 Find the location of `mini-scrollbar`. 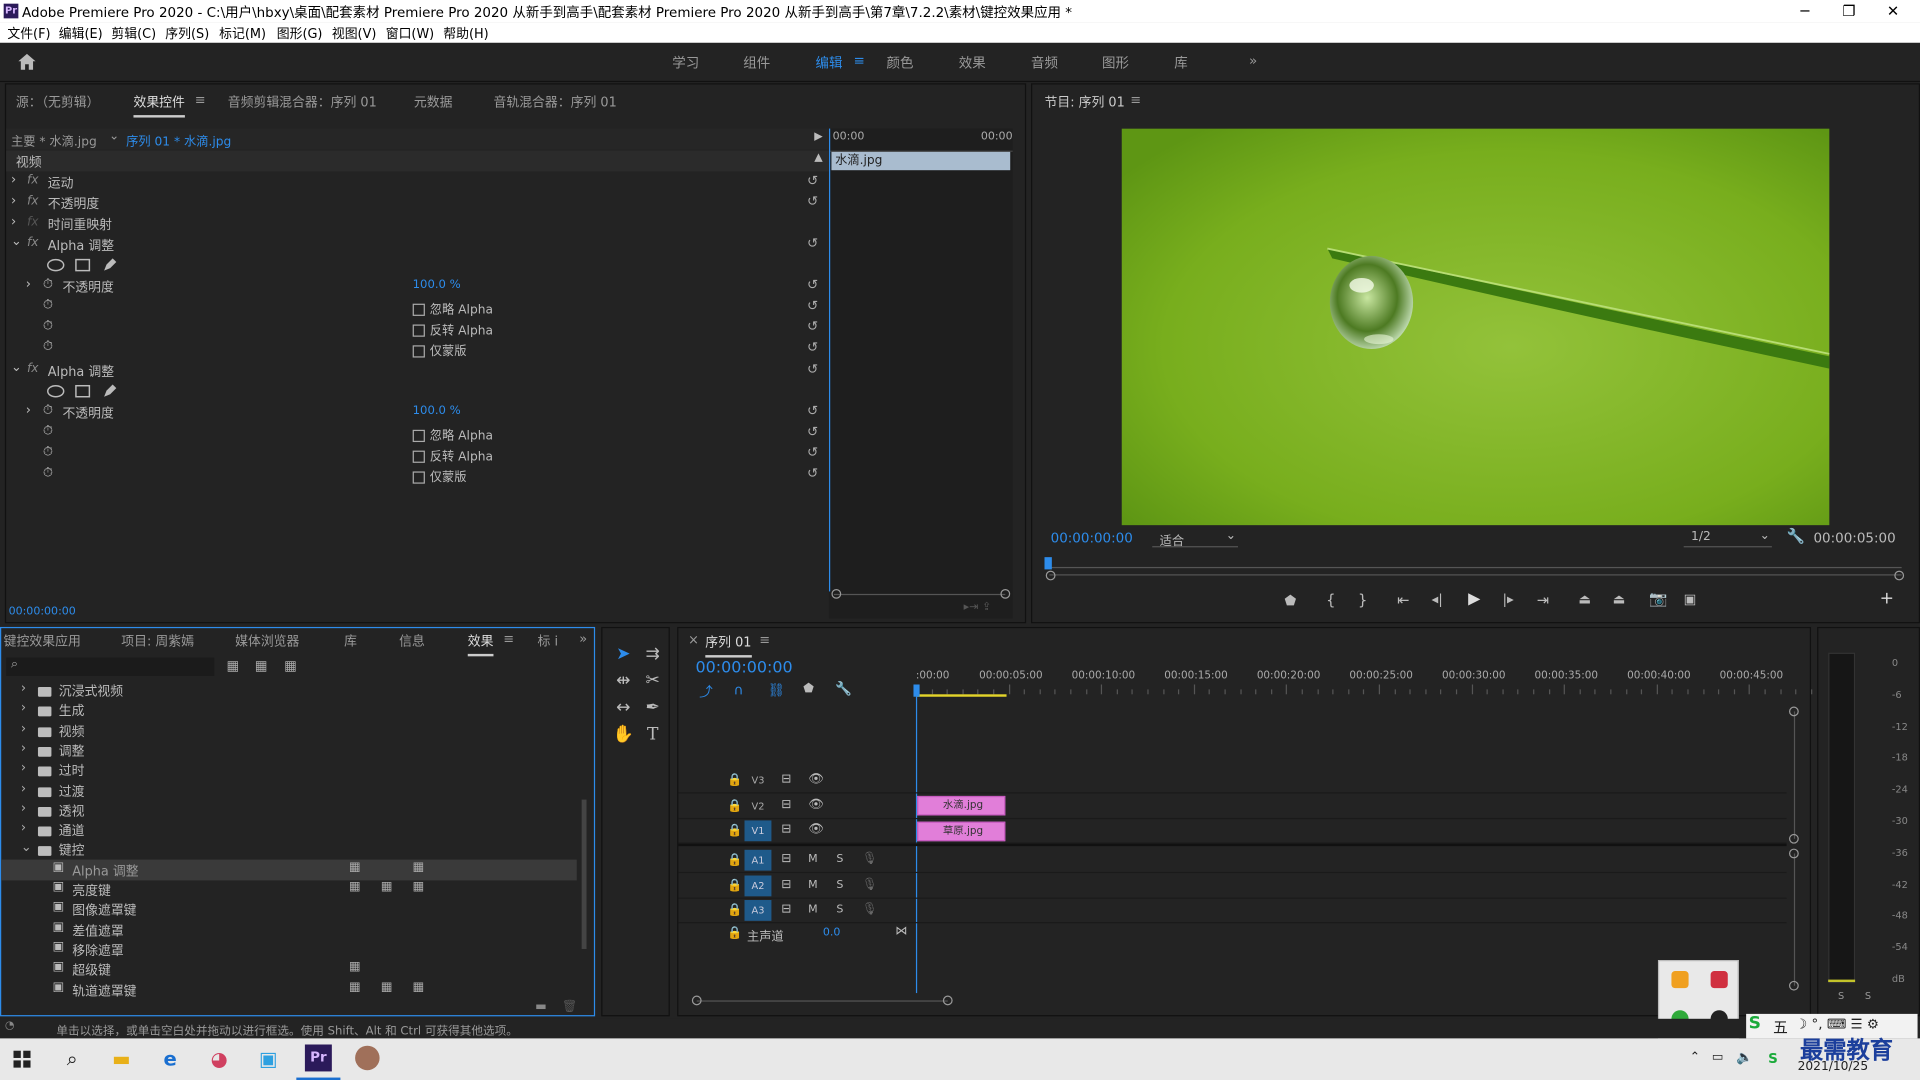

mini-scrollbar is located at coordinates (919, 594).